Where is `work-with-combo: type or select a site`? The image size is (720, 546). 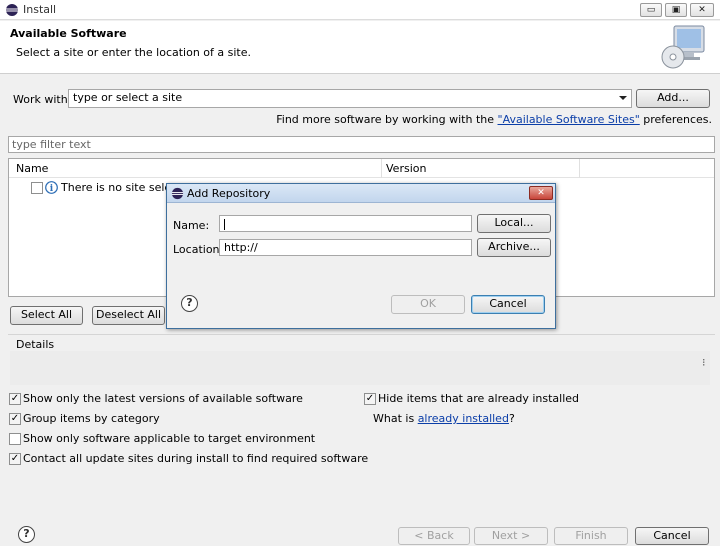 work-with-combo: type or select a site is located at coordinates (350, 98).